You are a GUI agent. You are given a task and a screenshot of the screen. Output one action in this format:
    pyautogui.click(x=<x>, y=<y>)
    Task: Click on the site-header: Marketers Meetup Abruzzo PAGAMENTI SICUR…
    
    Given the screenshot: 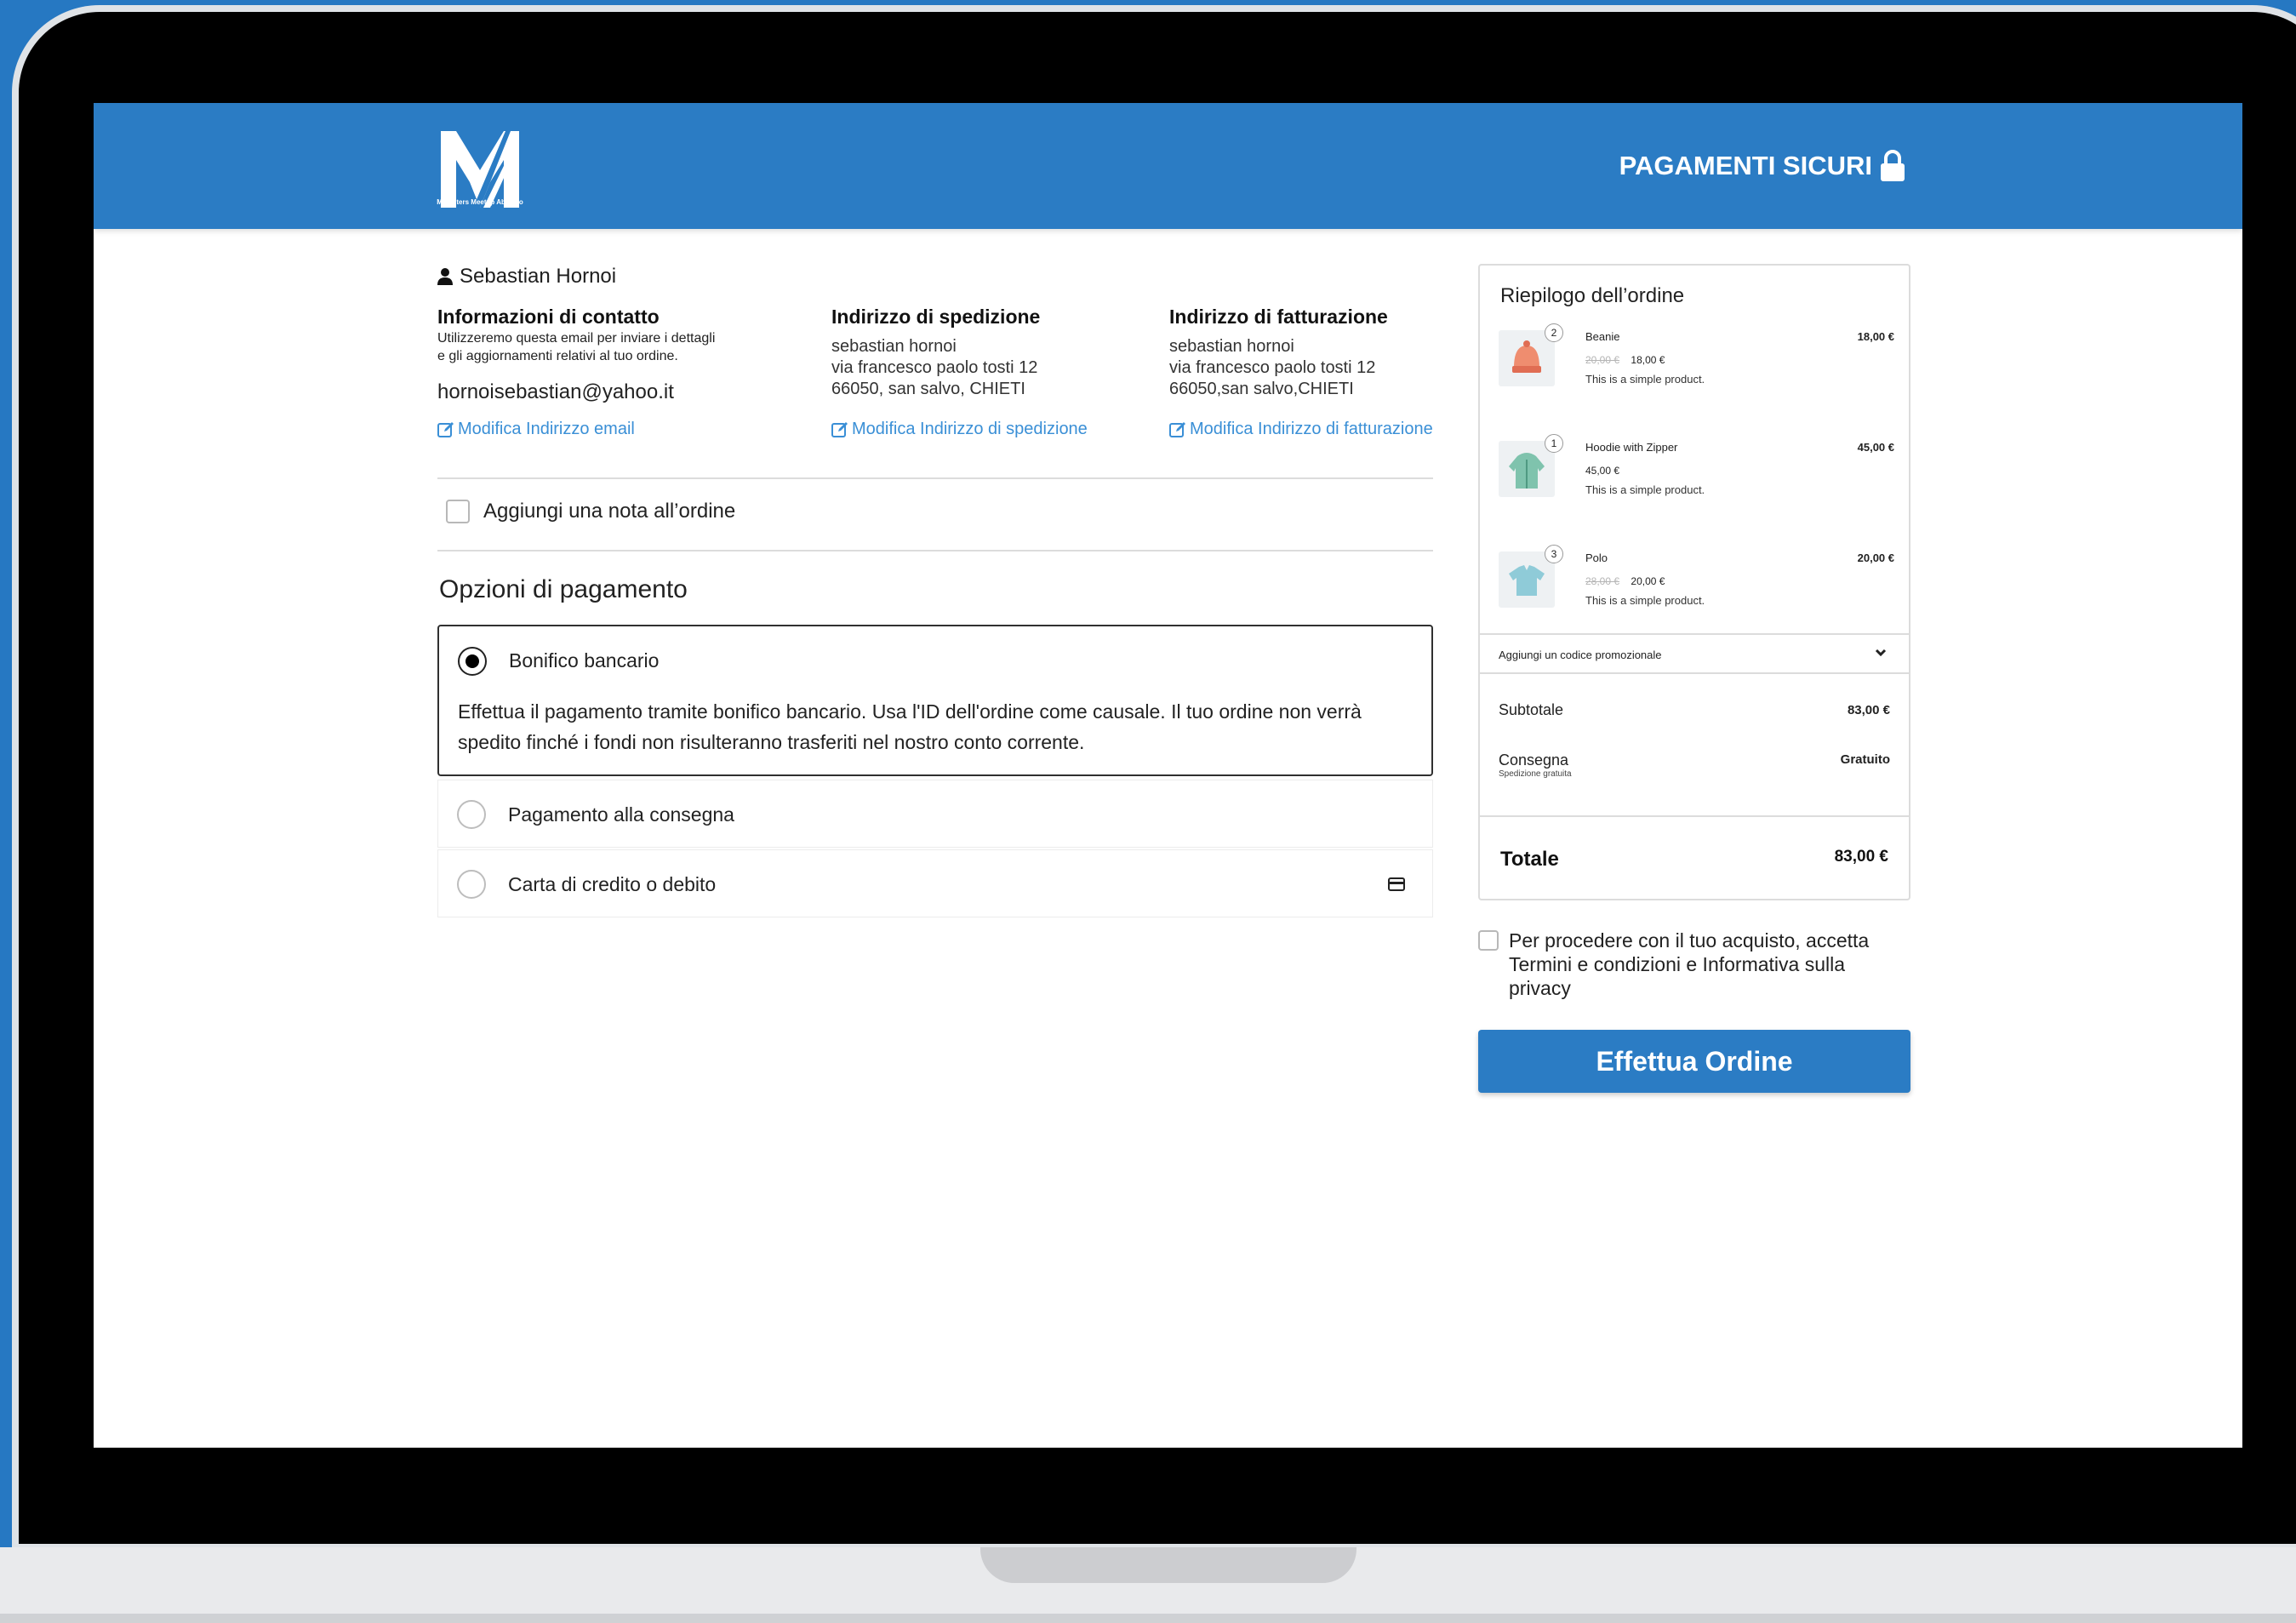 What is the action you would take?
    pyautogui.click(x=1168, y=166)
    